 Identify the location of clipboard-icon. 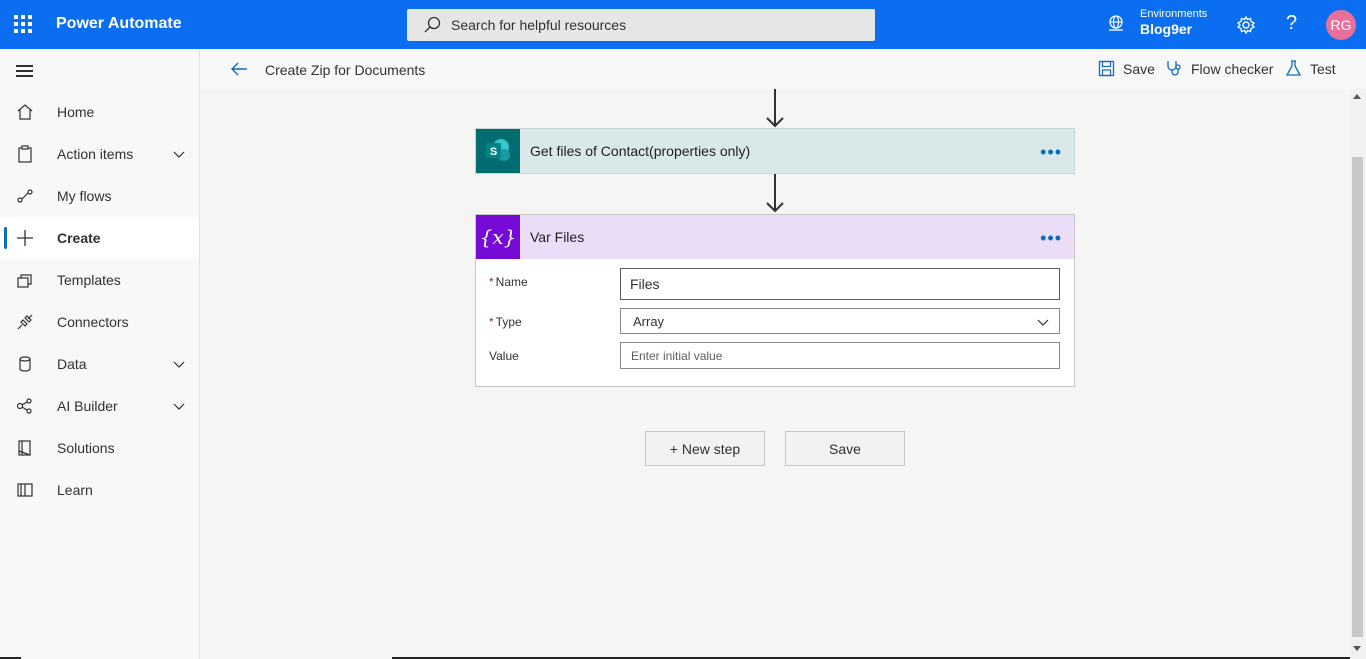
(25, 154).